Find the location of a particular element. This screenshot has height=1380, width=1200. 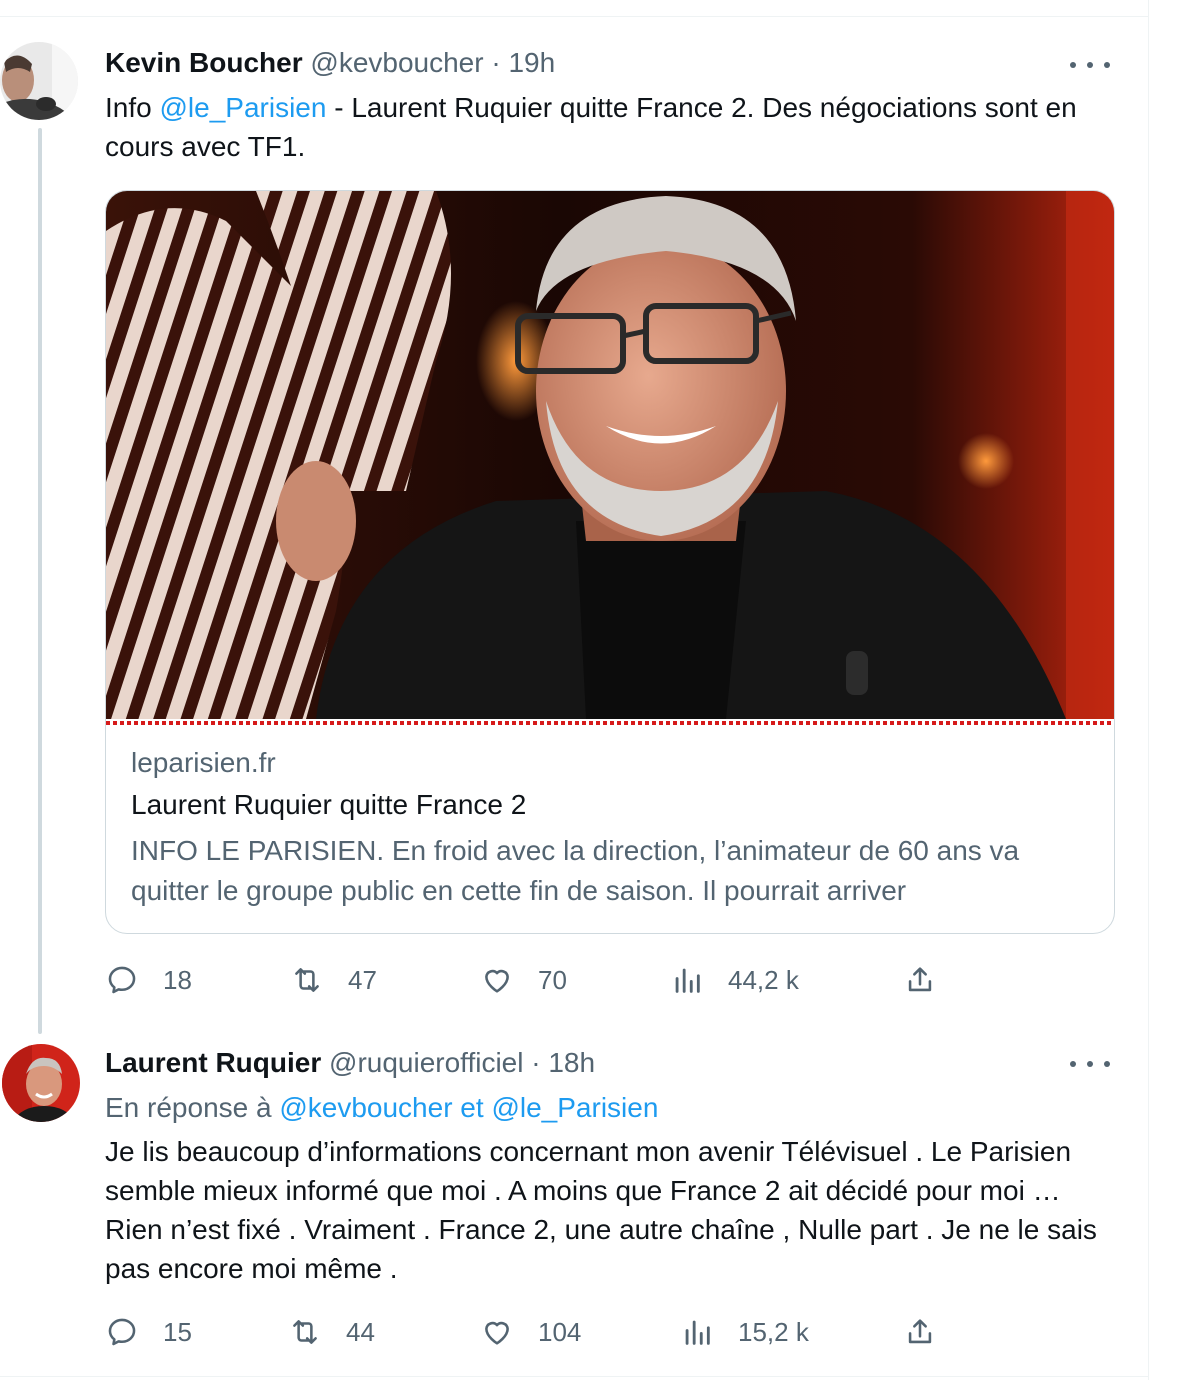

retweet-button: 47 is located at coordinates (333, 980).